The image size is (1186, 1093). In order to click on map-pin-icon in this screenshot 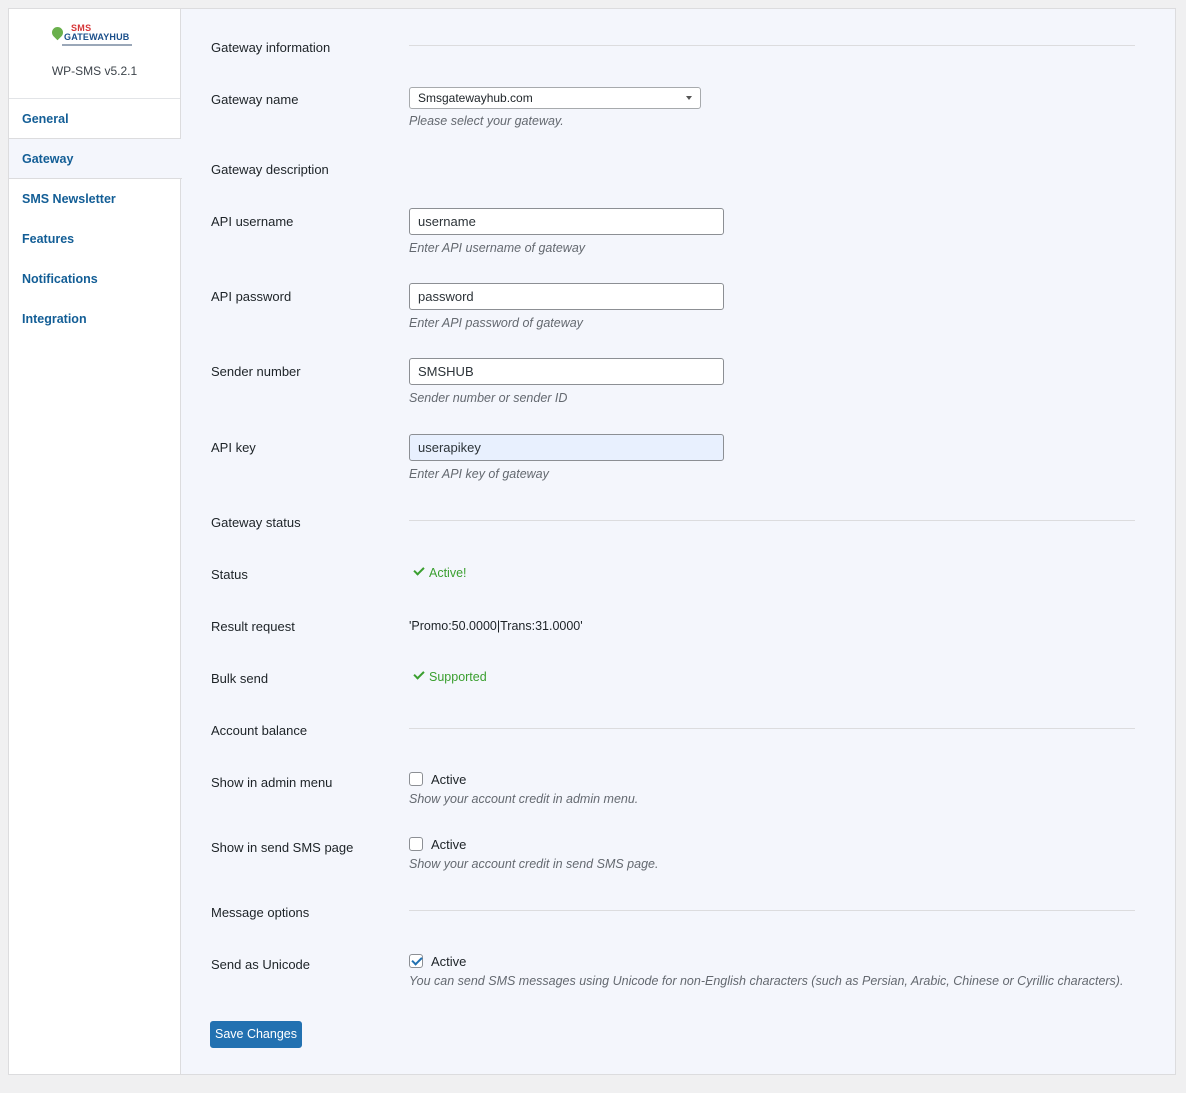, I will do `click(57, 32)`.